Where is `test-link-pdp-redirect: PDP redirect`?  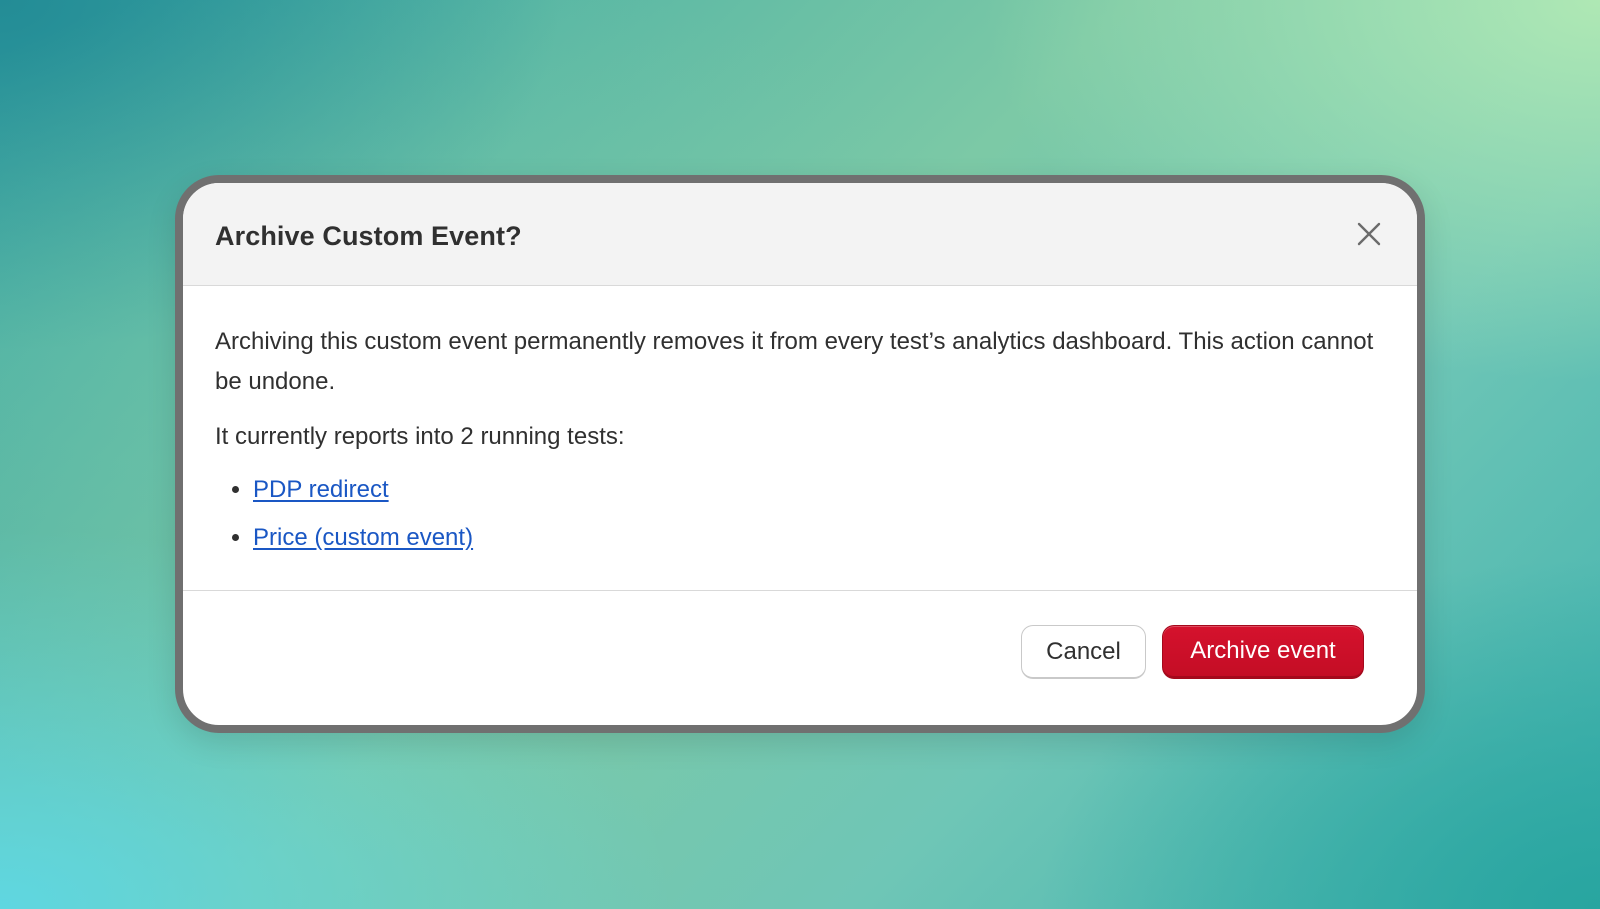
test-link-pdp-redirect: PDP redirect is located at coordinates (321, 489).